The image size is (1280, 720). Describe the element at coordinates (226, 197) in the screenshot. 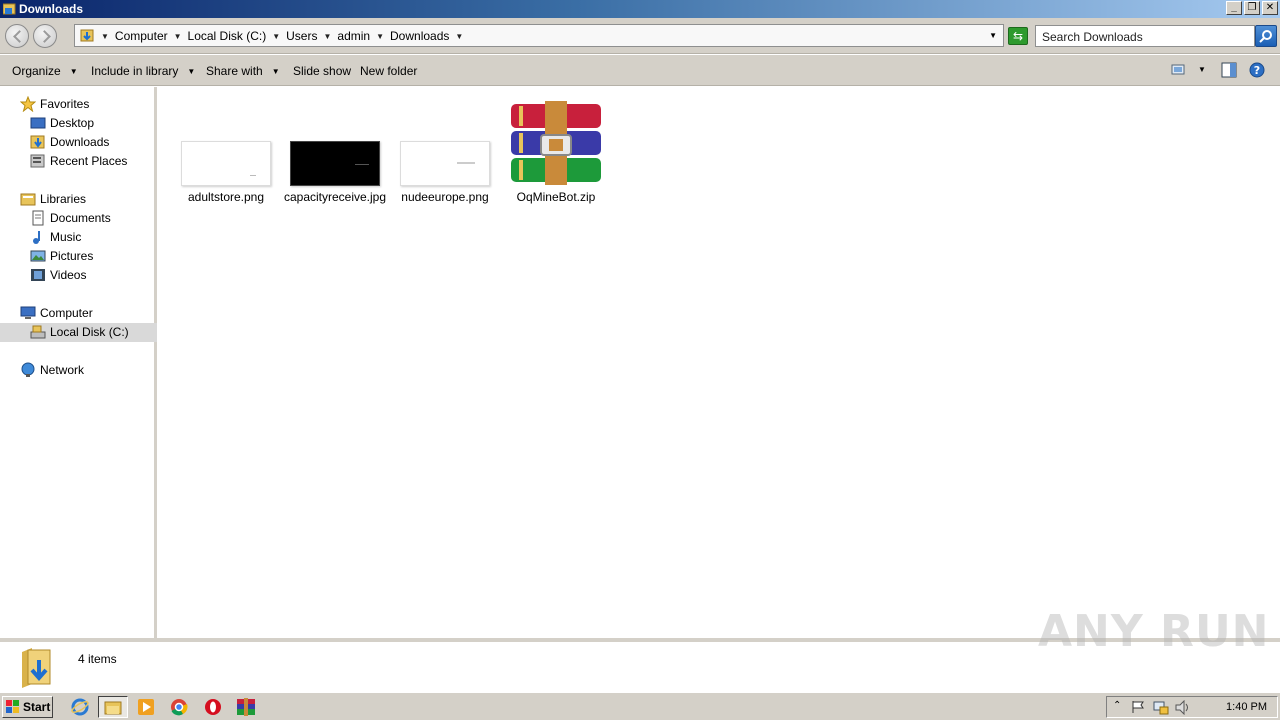

I see `file-name: adultstore.png` at that location.